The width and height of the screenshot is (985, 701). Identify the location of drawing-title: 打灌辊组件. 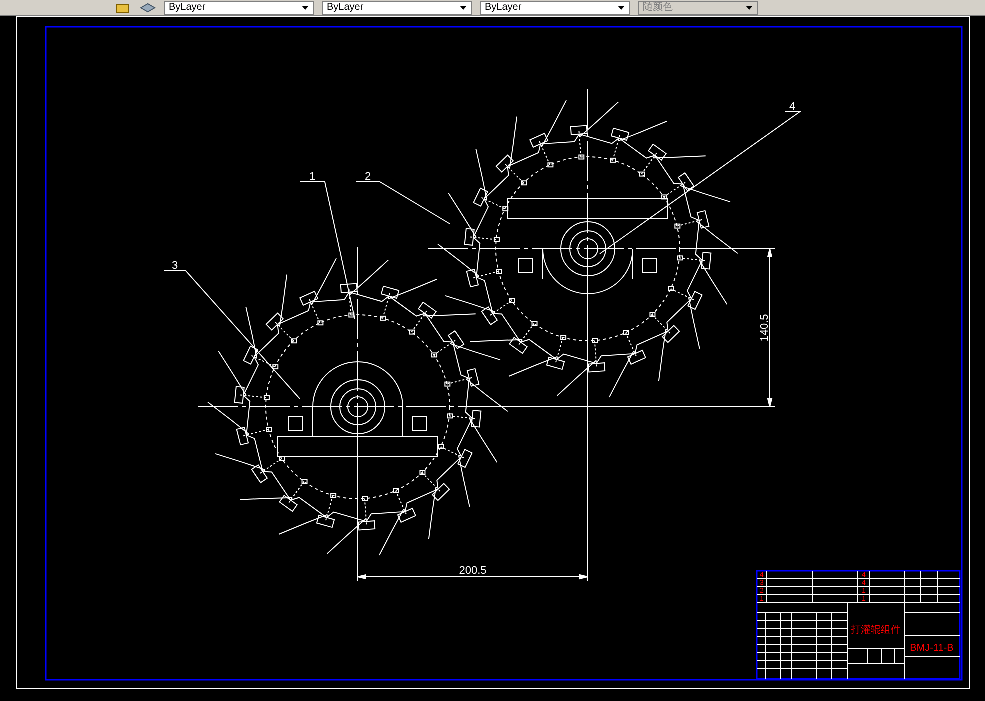
(876, 630).